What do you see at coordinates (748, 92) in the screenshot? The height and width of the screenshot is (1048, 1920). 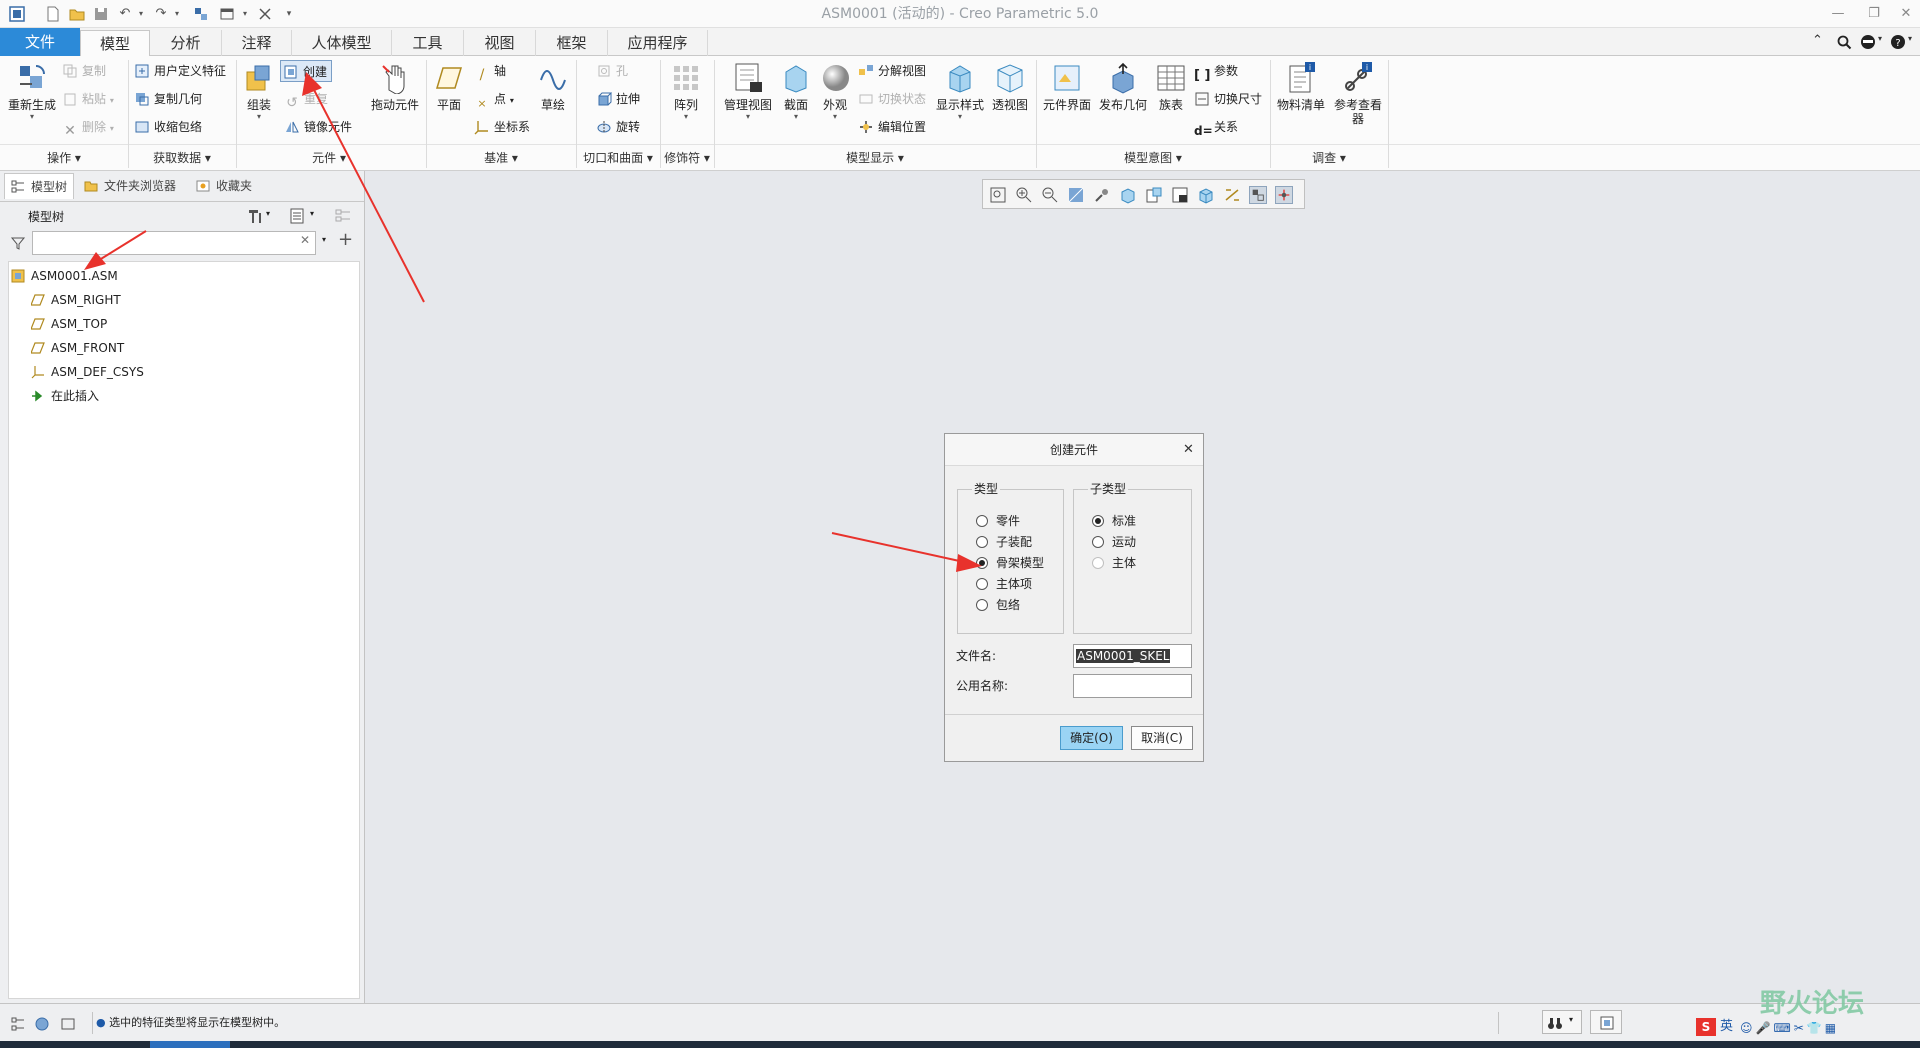 I see `manage-views-button: 管理视图 ▾` at bounding box center [748, 92].